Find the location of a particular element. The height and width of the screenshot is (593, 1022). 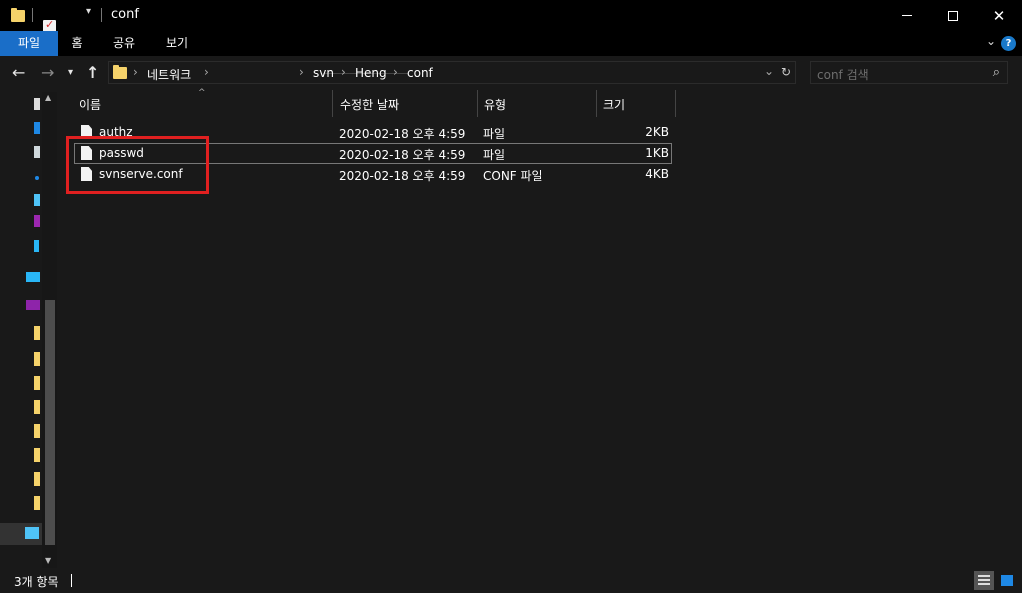

address-bar: › 네트워크 › › svn › Heng › conf ⌄ ↻ is located at coordinates (452, 72).